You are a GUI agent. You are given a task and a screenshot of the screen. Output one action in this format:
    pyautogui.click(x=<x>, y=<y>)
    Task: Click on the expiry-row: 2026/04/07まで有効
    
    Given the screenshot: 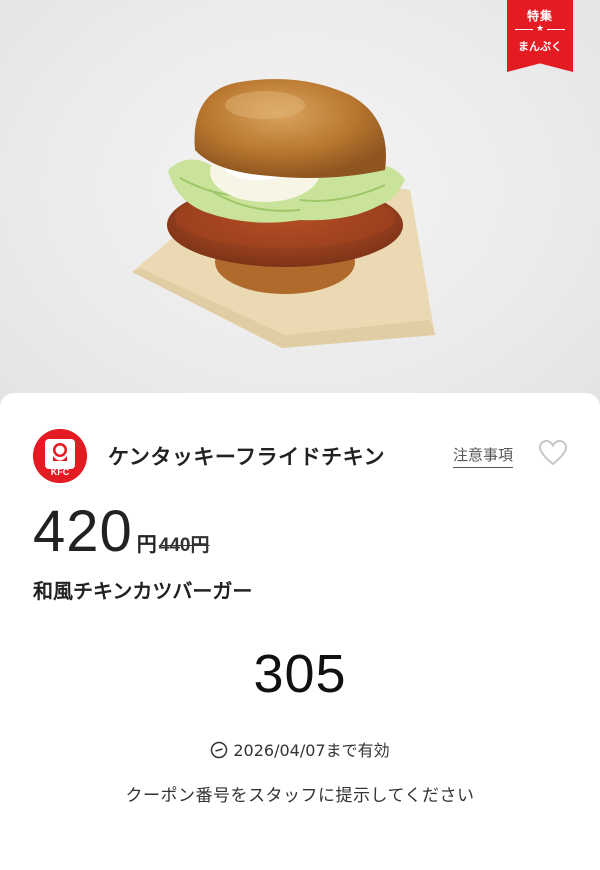 What is the action you would take?
    pyautogui.click(x=300, y=749)
    